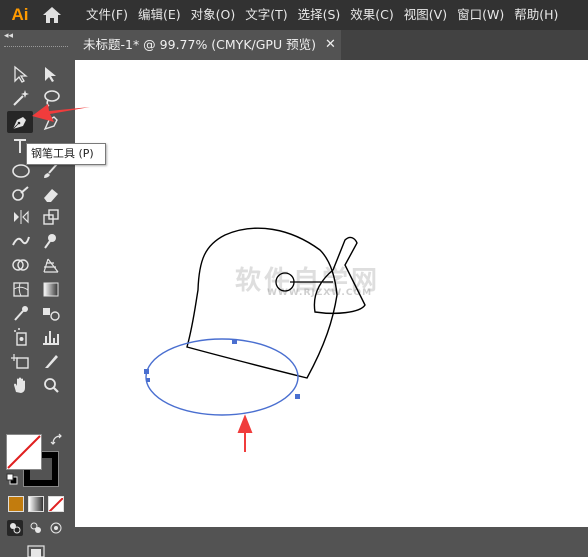  Describe the element at coordinates (536, 15) in the screenshot. I see `menu-help: 帮助(H)` at that location.